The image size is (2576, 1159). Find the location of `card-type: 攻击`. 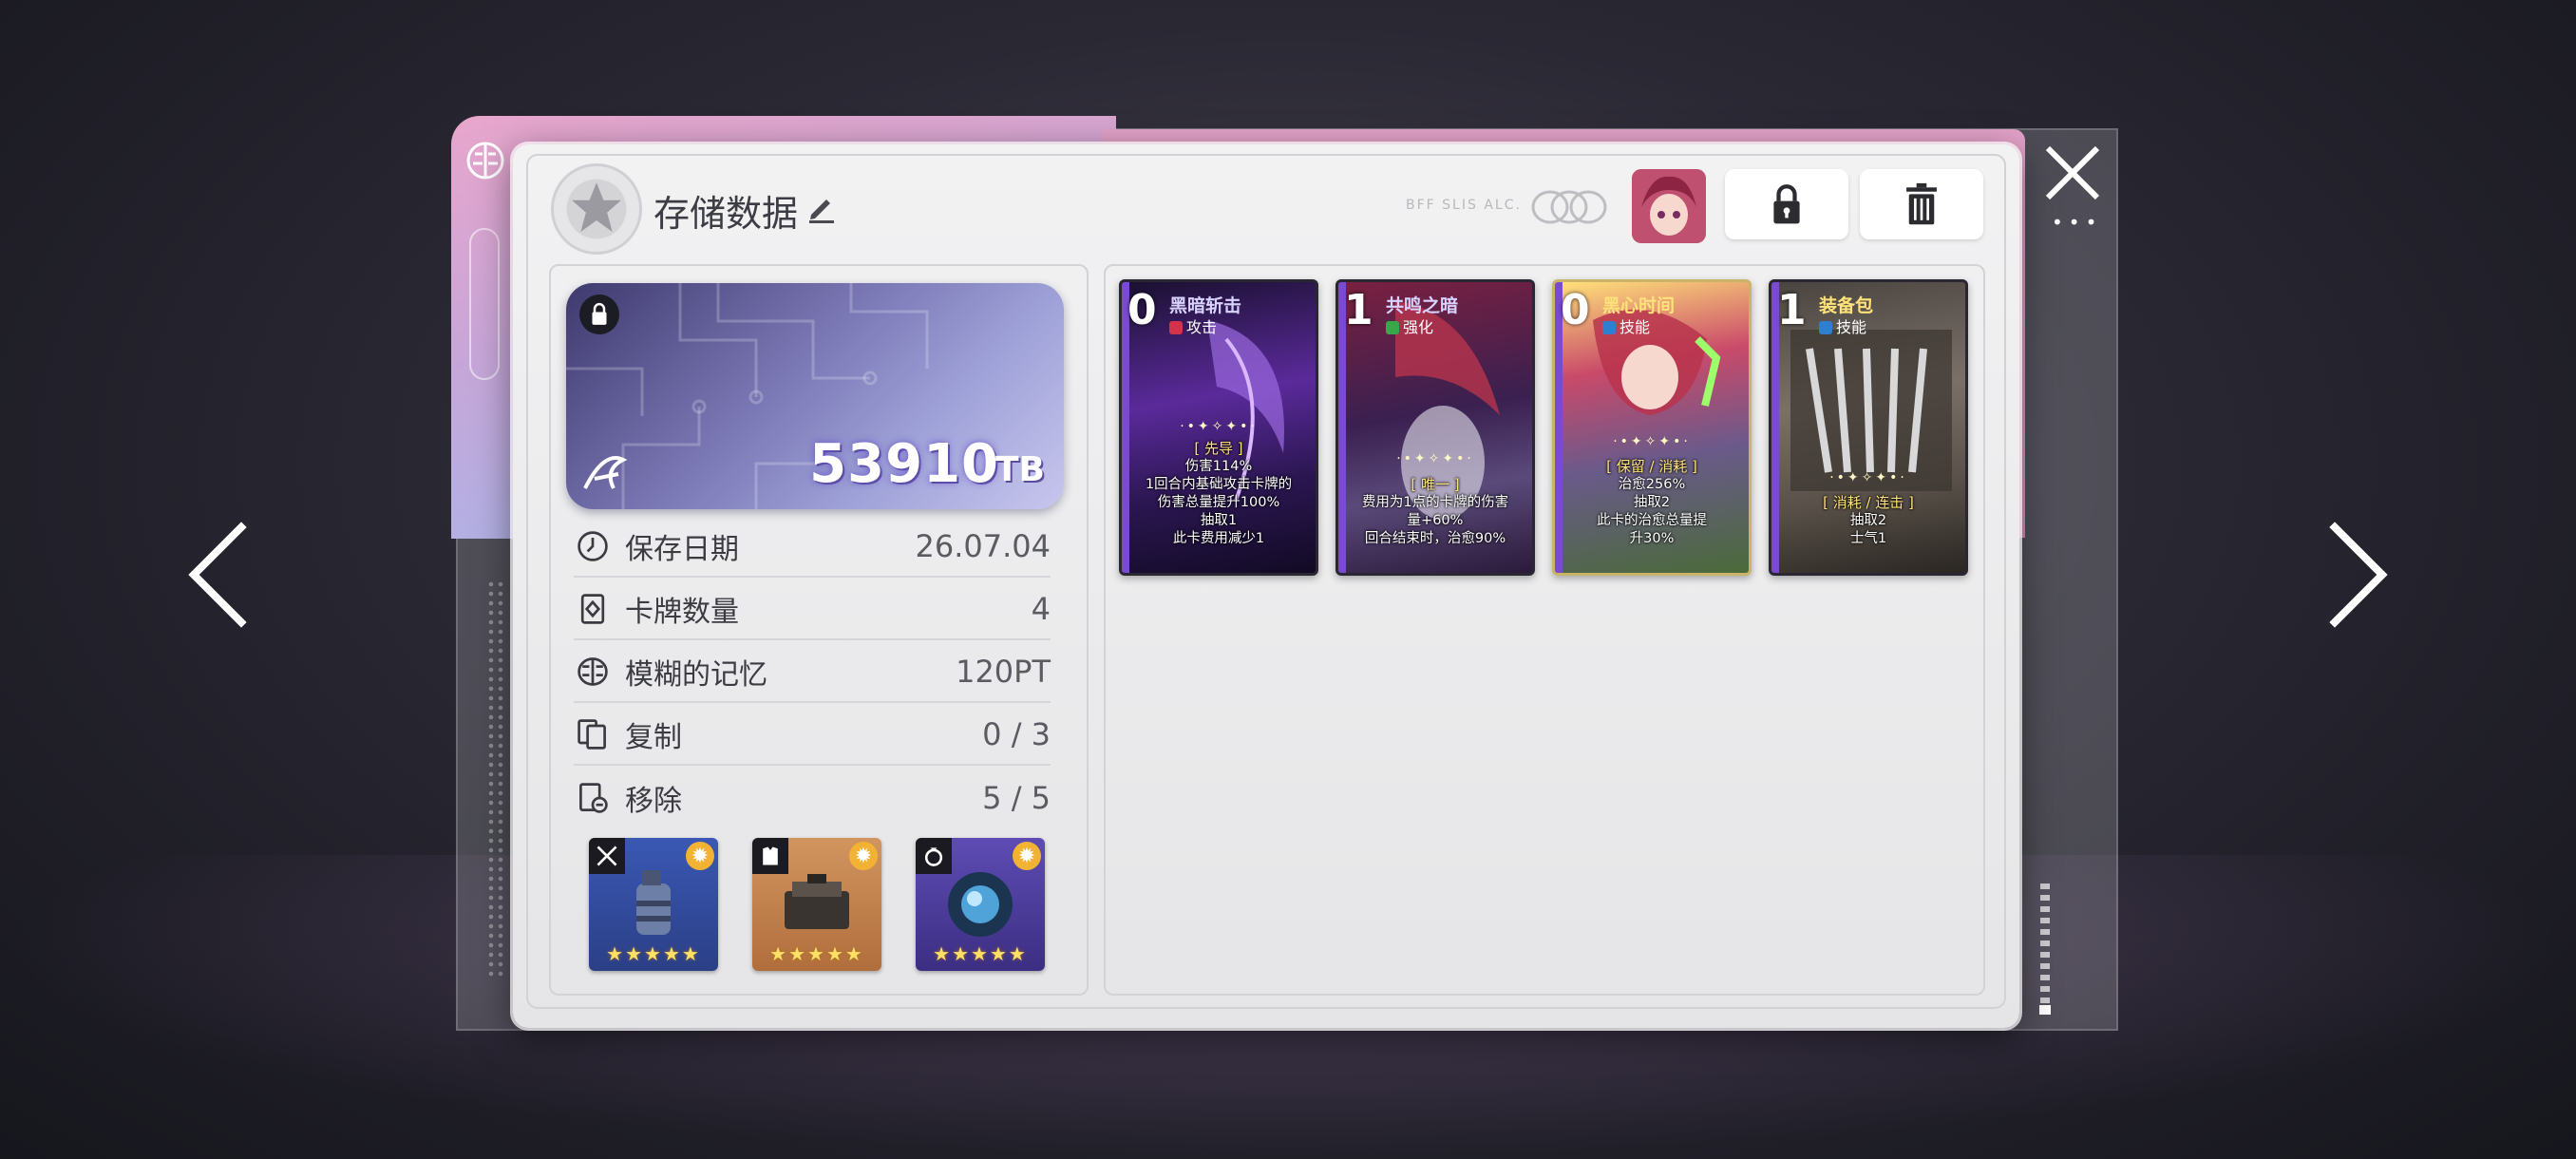

card-type: 攻击 is located at coordinates (1193, 325).